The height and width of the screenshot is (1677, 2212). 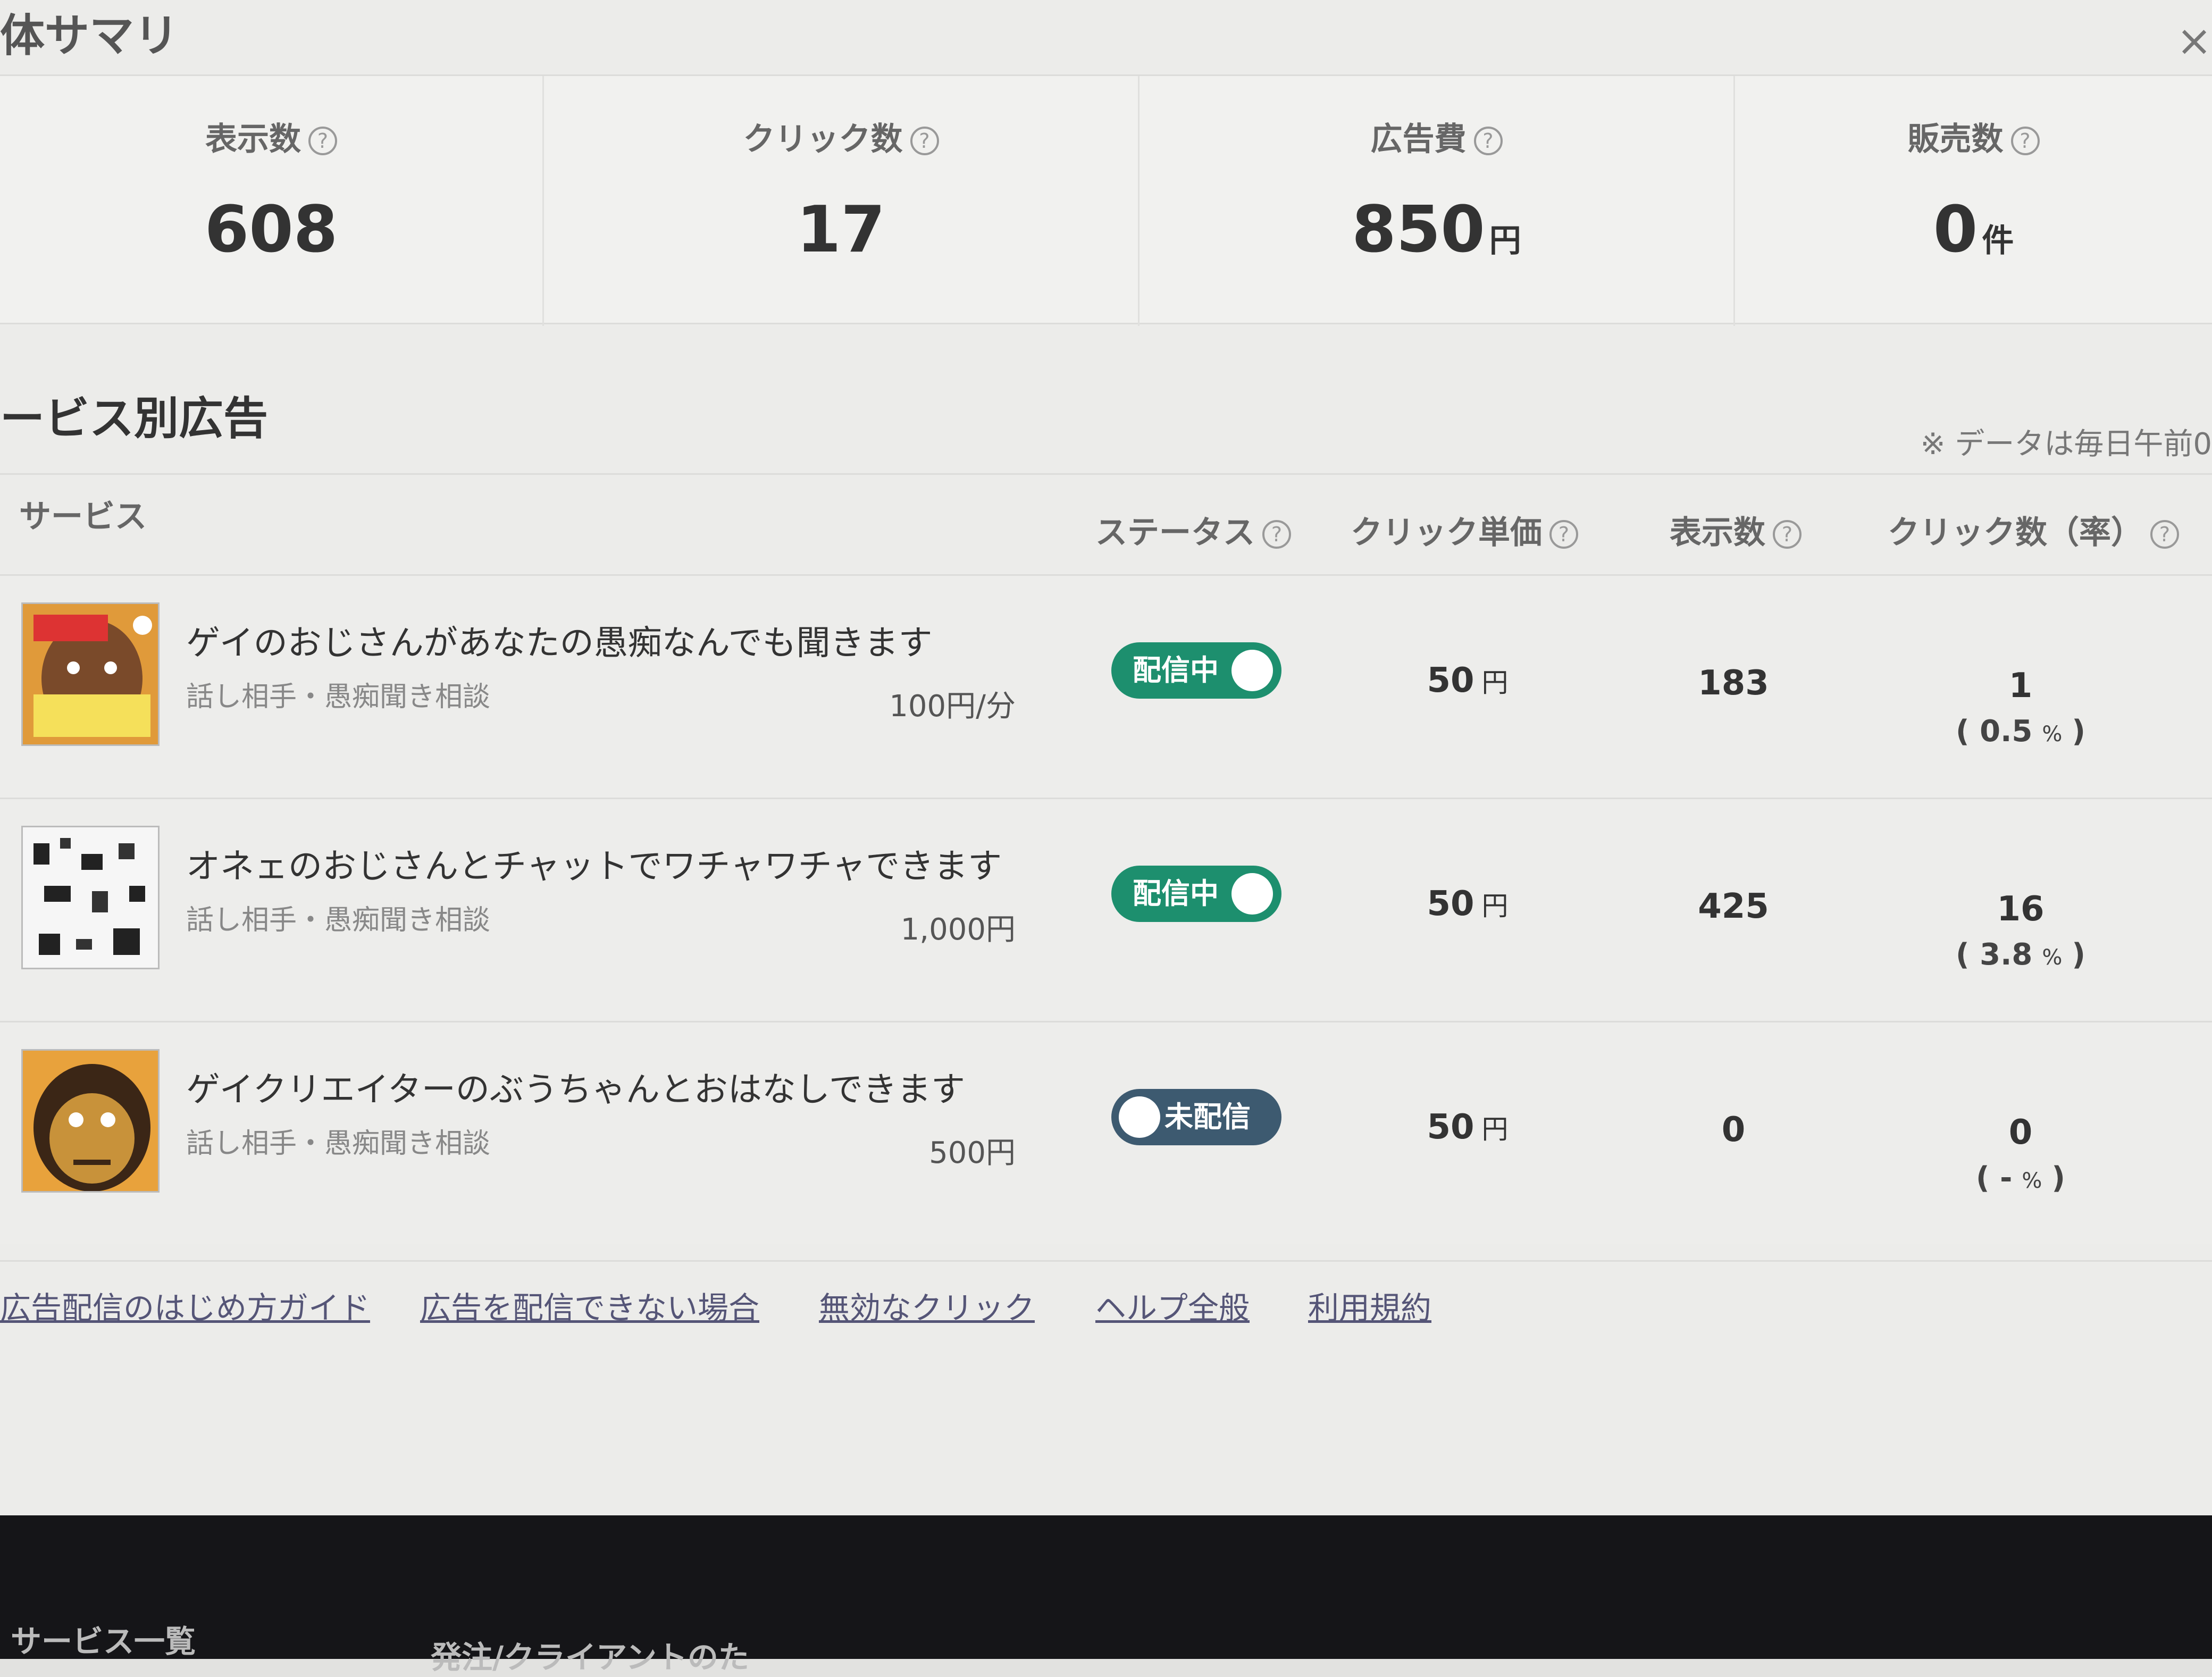 What do you see at coordinates (2020, 1132) in the screenshot?
I see `clicks-value: 0` at bounding box center [2020, 1132].